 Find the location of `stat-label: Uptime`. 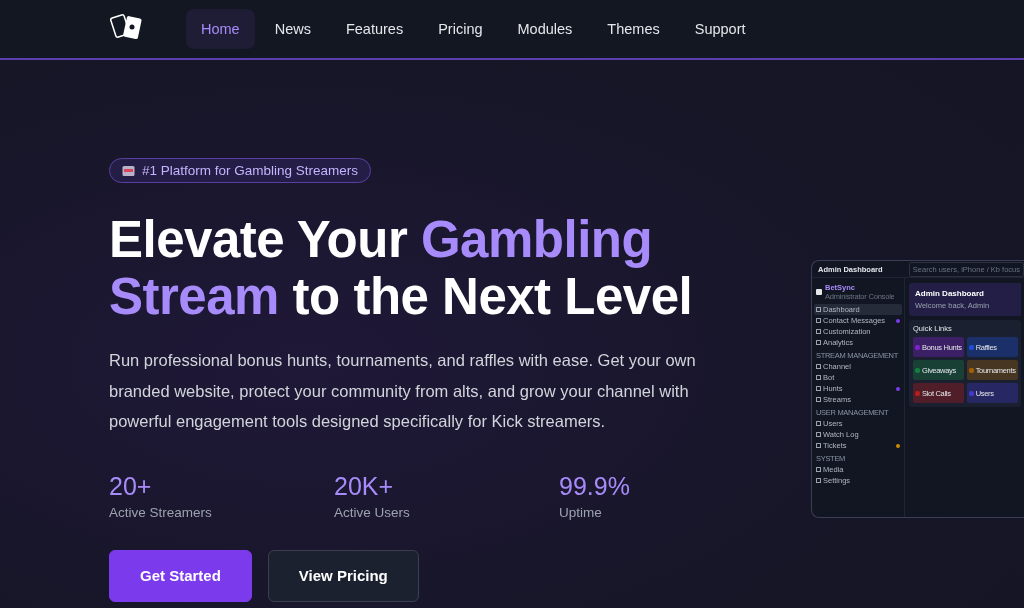

stat-label: Uptime is located at coordinates (581, 512).